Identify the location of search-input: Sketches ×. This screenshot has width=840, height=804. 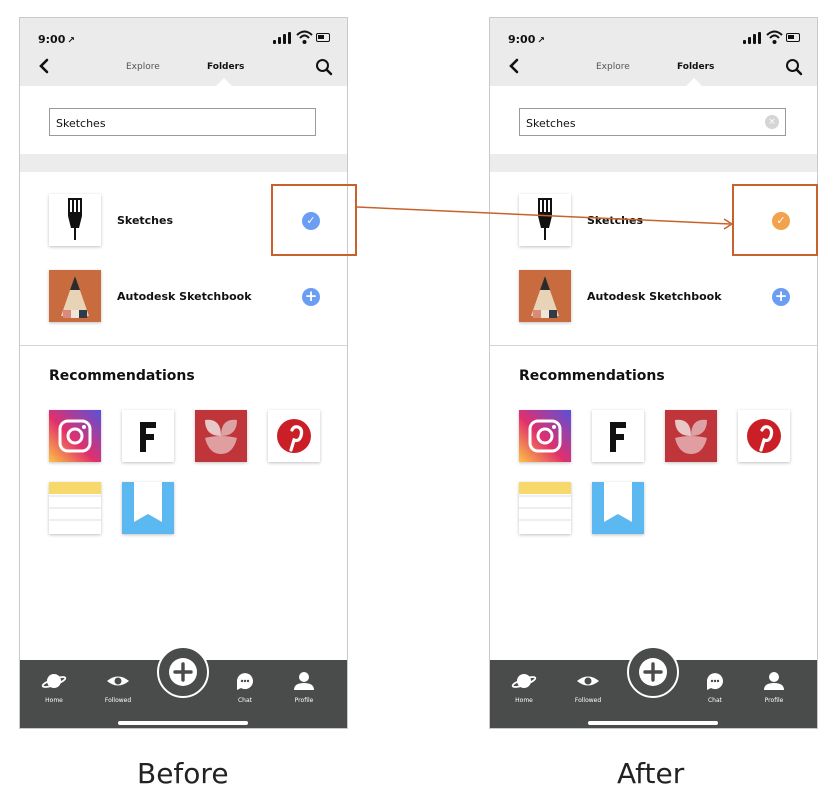
(652, 122).